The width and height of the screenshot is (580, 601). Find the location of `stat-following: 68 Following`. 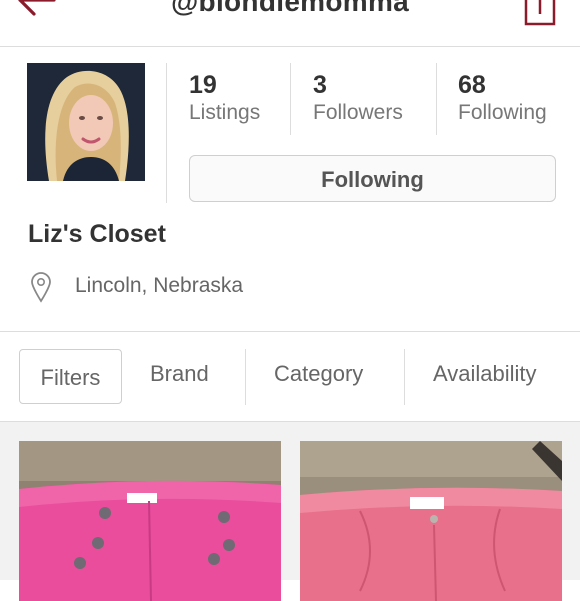

stat-following: 68 Following is located at coordinates (502, 98).